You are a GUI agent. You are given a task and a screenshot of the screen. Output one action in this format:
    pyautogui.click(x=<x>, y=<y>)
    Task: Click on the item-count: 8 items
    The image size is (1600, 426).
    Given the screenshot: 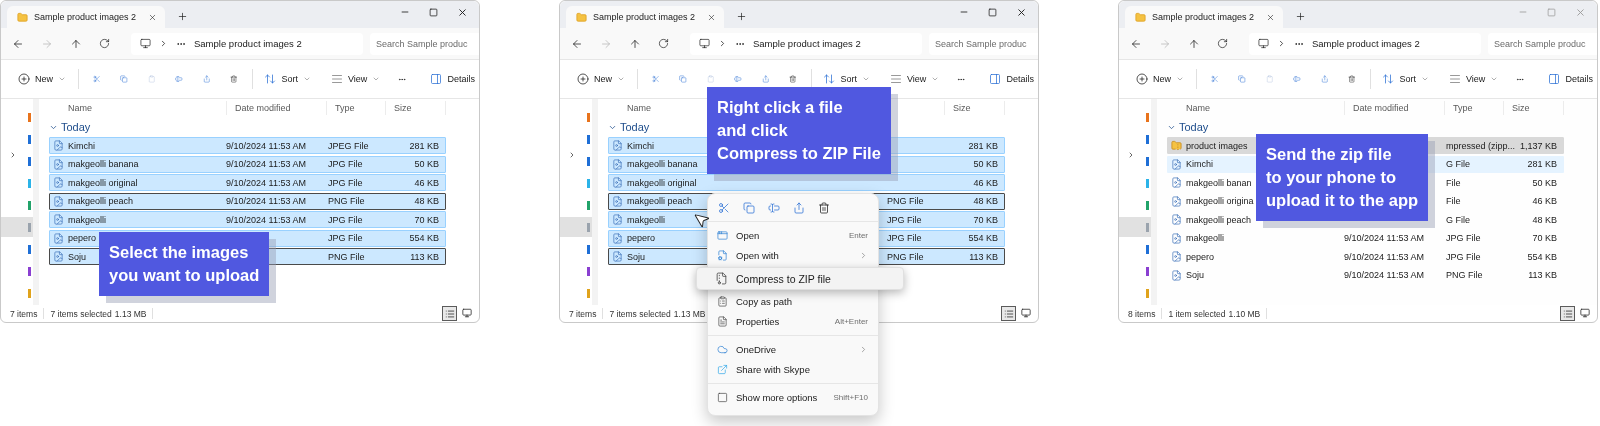 What is the action you would take?
    pyautogui.click(x=1142, y=313)
    